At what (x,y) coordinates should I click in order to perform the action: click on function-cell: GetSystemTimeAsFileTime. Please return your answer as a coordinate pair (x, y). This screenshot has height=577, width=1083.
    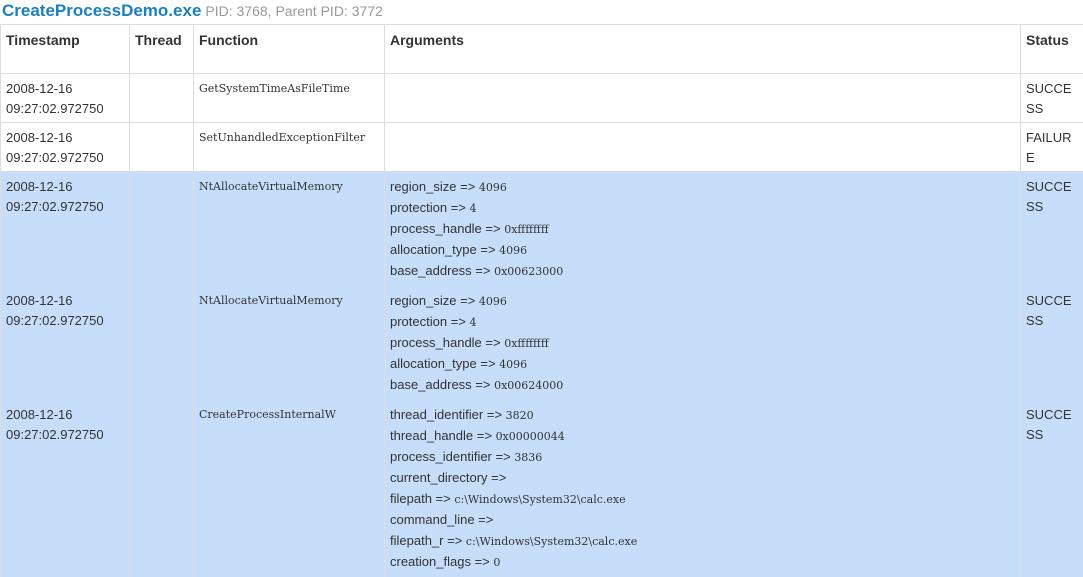
    Looking at the image, I should click on (289, 98).